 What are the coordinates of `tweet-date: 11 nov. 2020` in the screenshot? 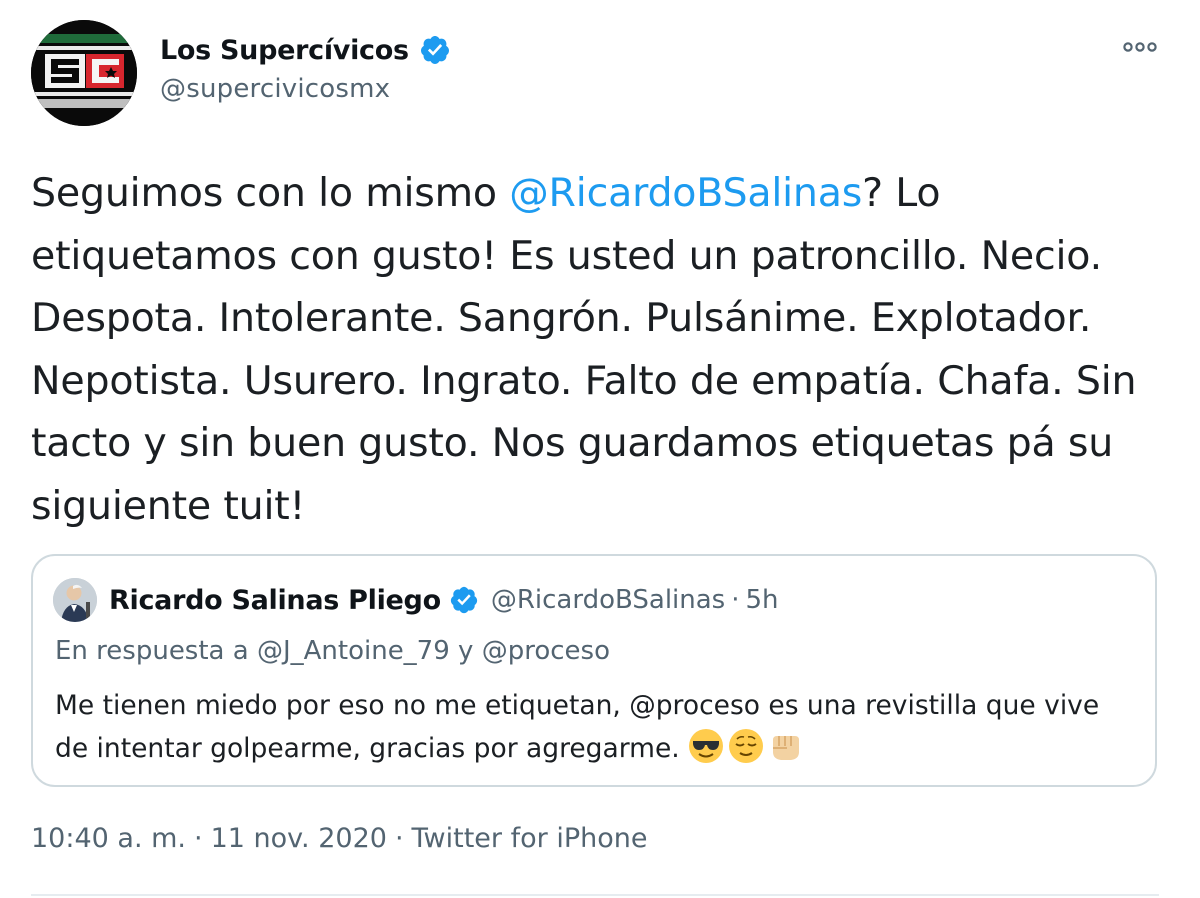 It's located at (299, 838).